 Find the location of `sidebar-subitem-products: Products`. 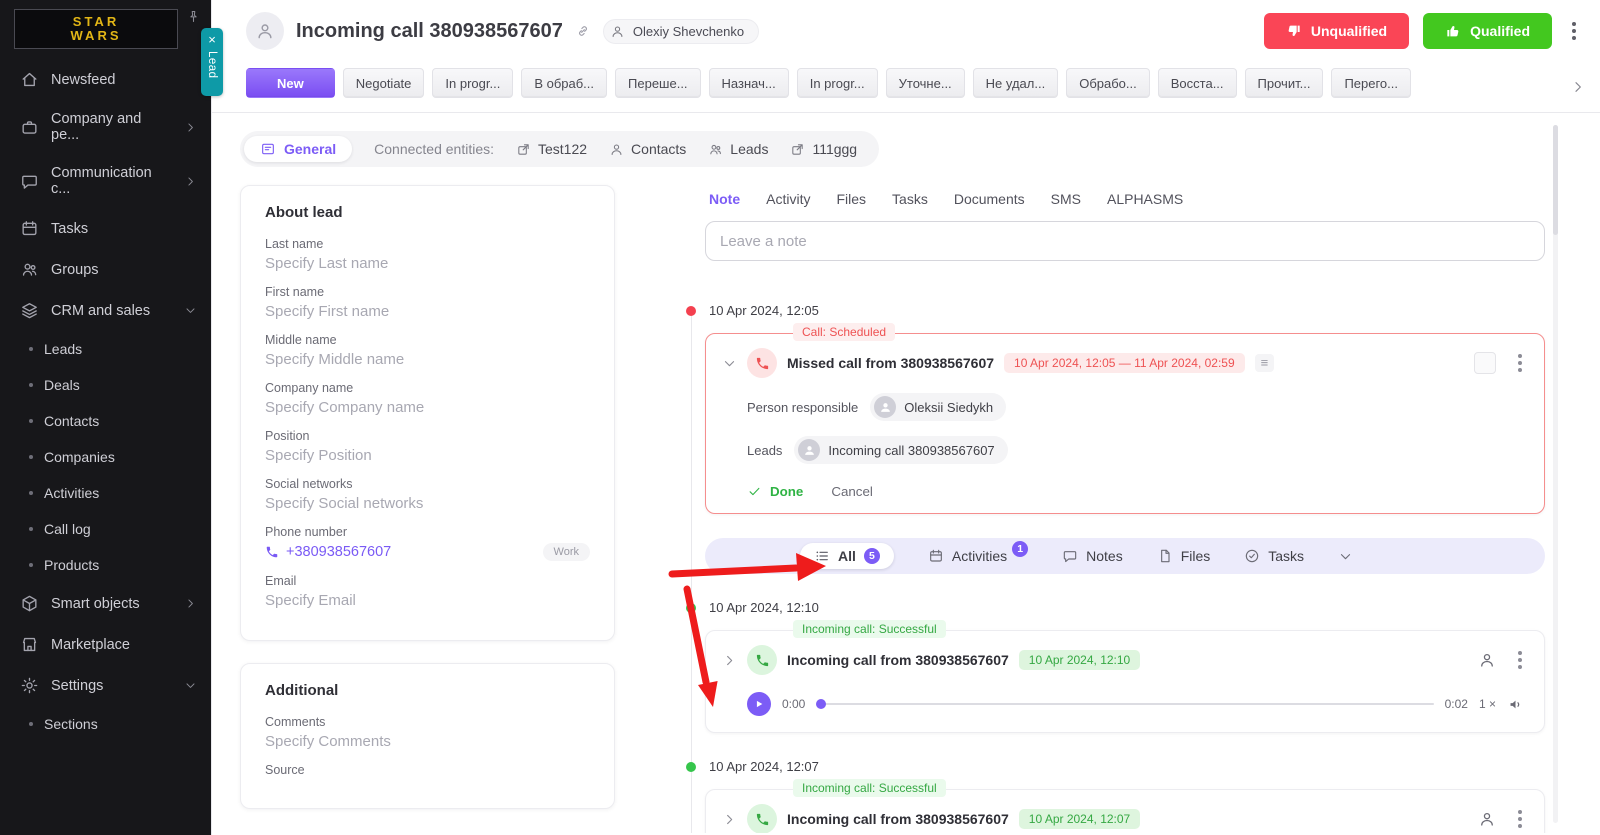

sidebar-subitem-products: Products is located at coordinates (105, 565).